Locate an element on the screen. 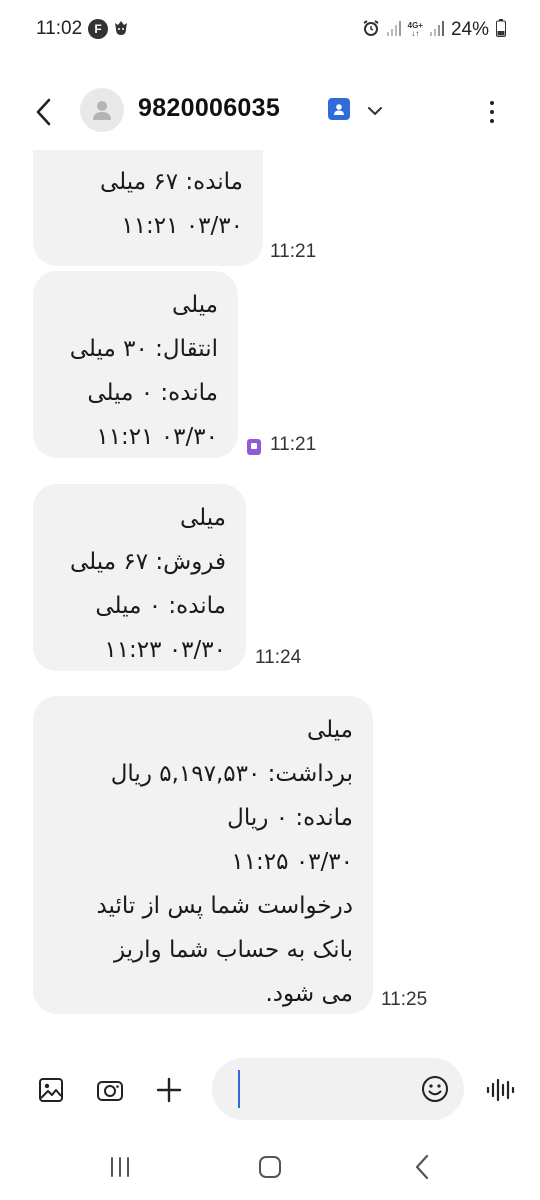 This screenshot has height=1200, width=540. emoji-button is located at coordinates (435, 1089).